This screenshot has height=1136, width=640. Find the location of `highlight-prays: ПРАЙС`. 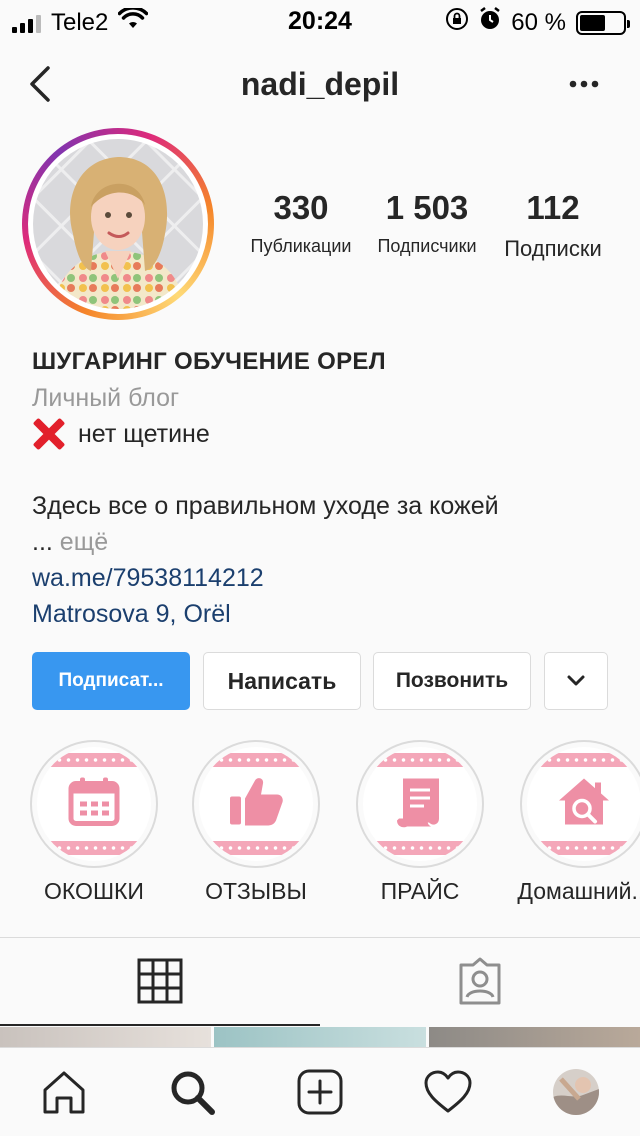

highlight-prays: ПРАЙС is located at coordinates (420, 822).